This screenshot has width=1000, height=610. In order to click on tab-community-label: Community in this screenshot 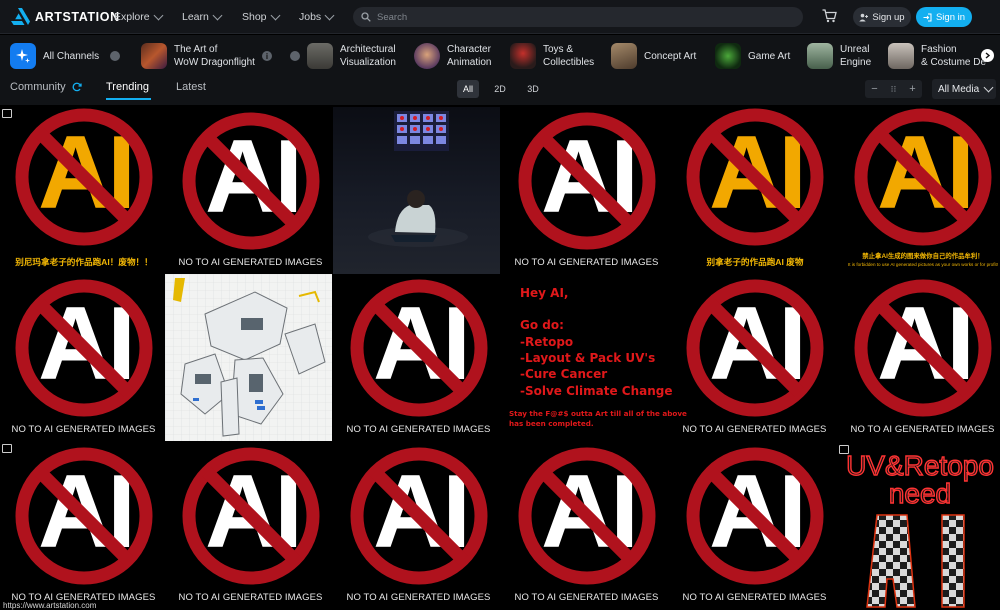, I will do `click(38, 87)`.